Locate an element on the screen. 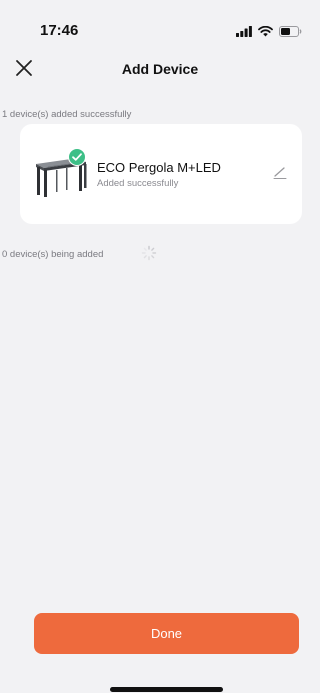  page-title: Add Device is located at coordinates (160, 69).